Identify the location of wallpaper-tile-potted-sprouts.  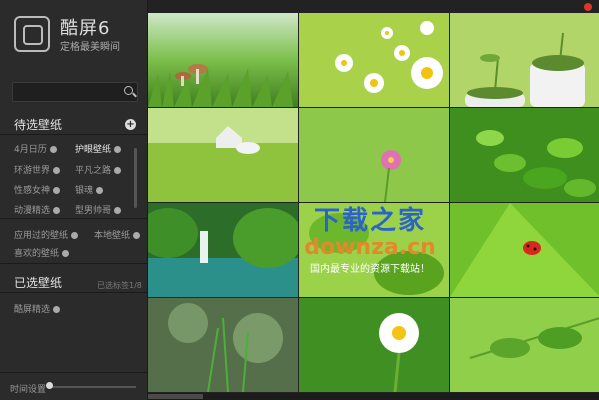
(524, 60).